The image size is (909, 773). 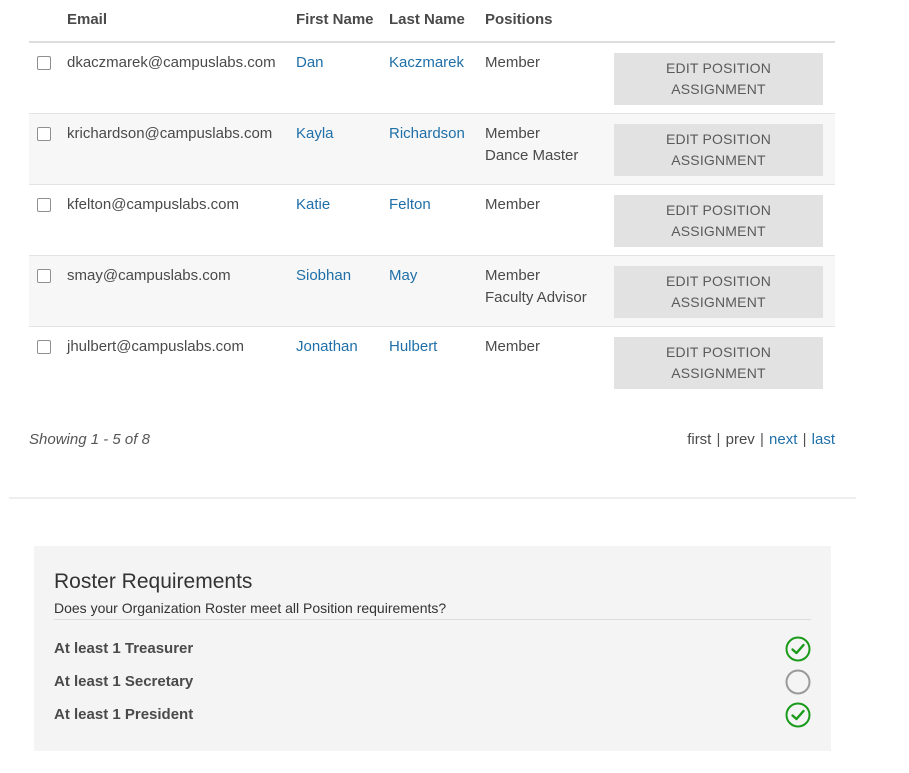 What do you see at coordinates (699, 439) in the screenshot?
I see `pagination-first: first` at bounding box center [699, 439].